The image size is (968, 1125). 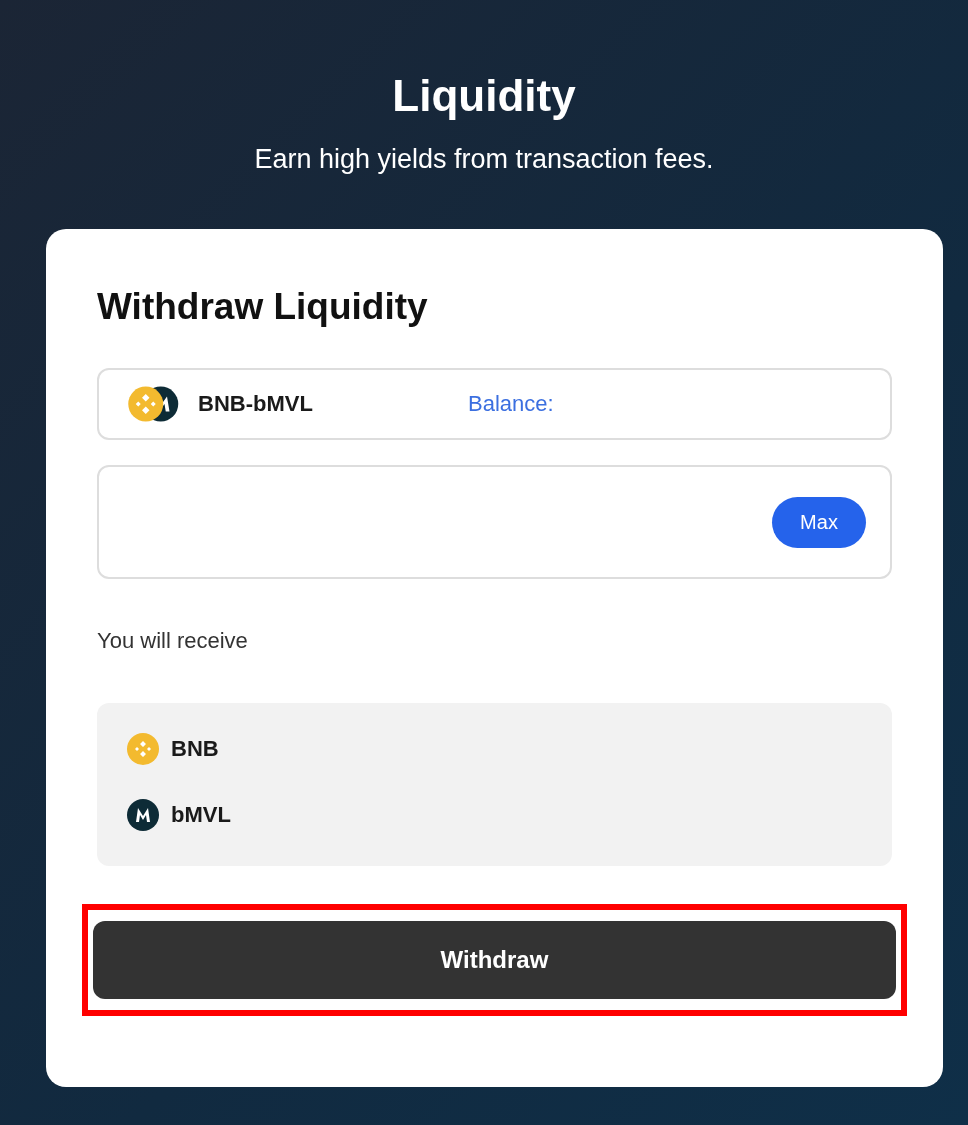 I want to click on pair-label: BNB-bMVL, so click(x=256, y=404).